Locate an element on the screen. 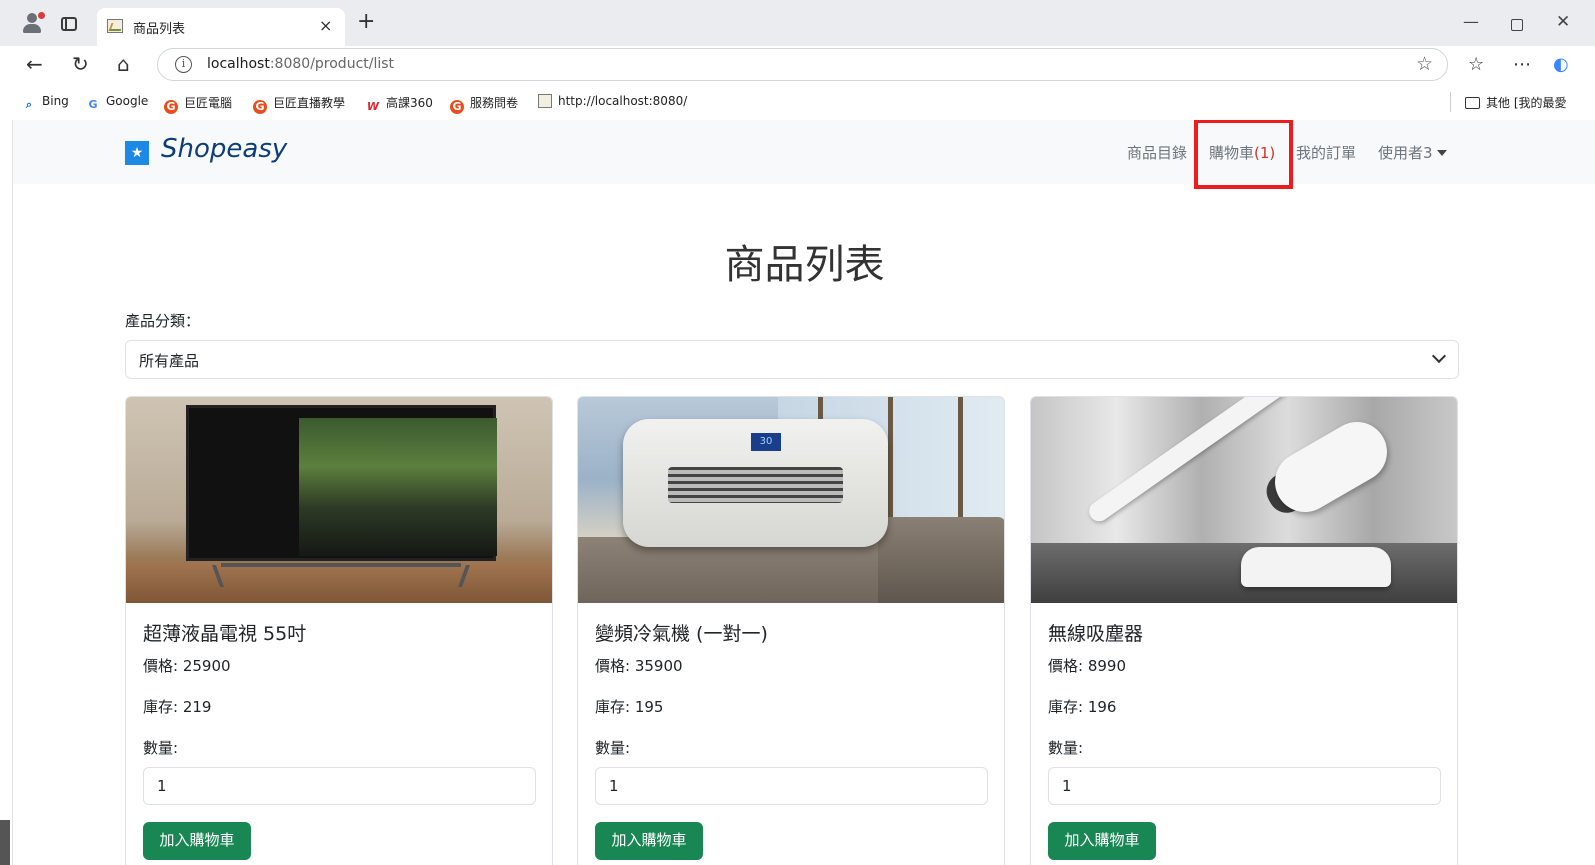 The height and width of the screenshot is (865, 1595). product-stock: 庫存: 195 is located at coordinates (629, 707).